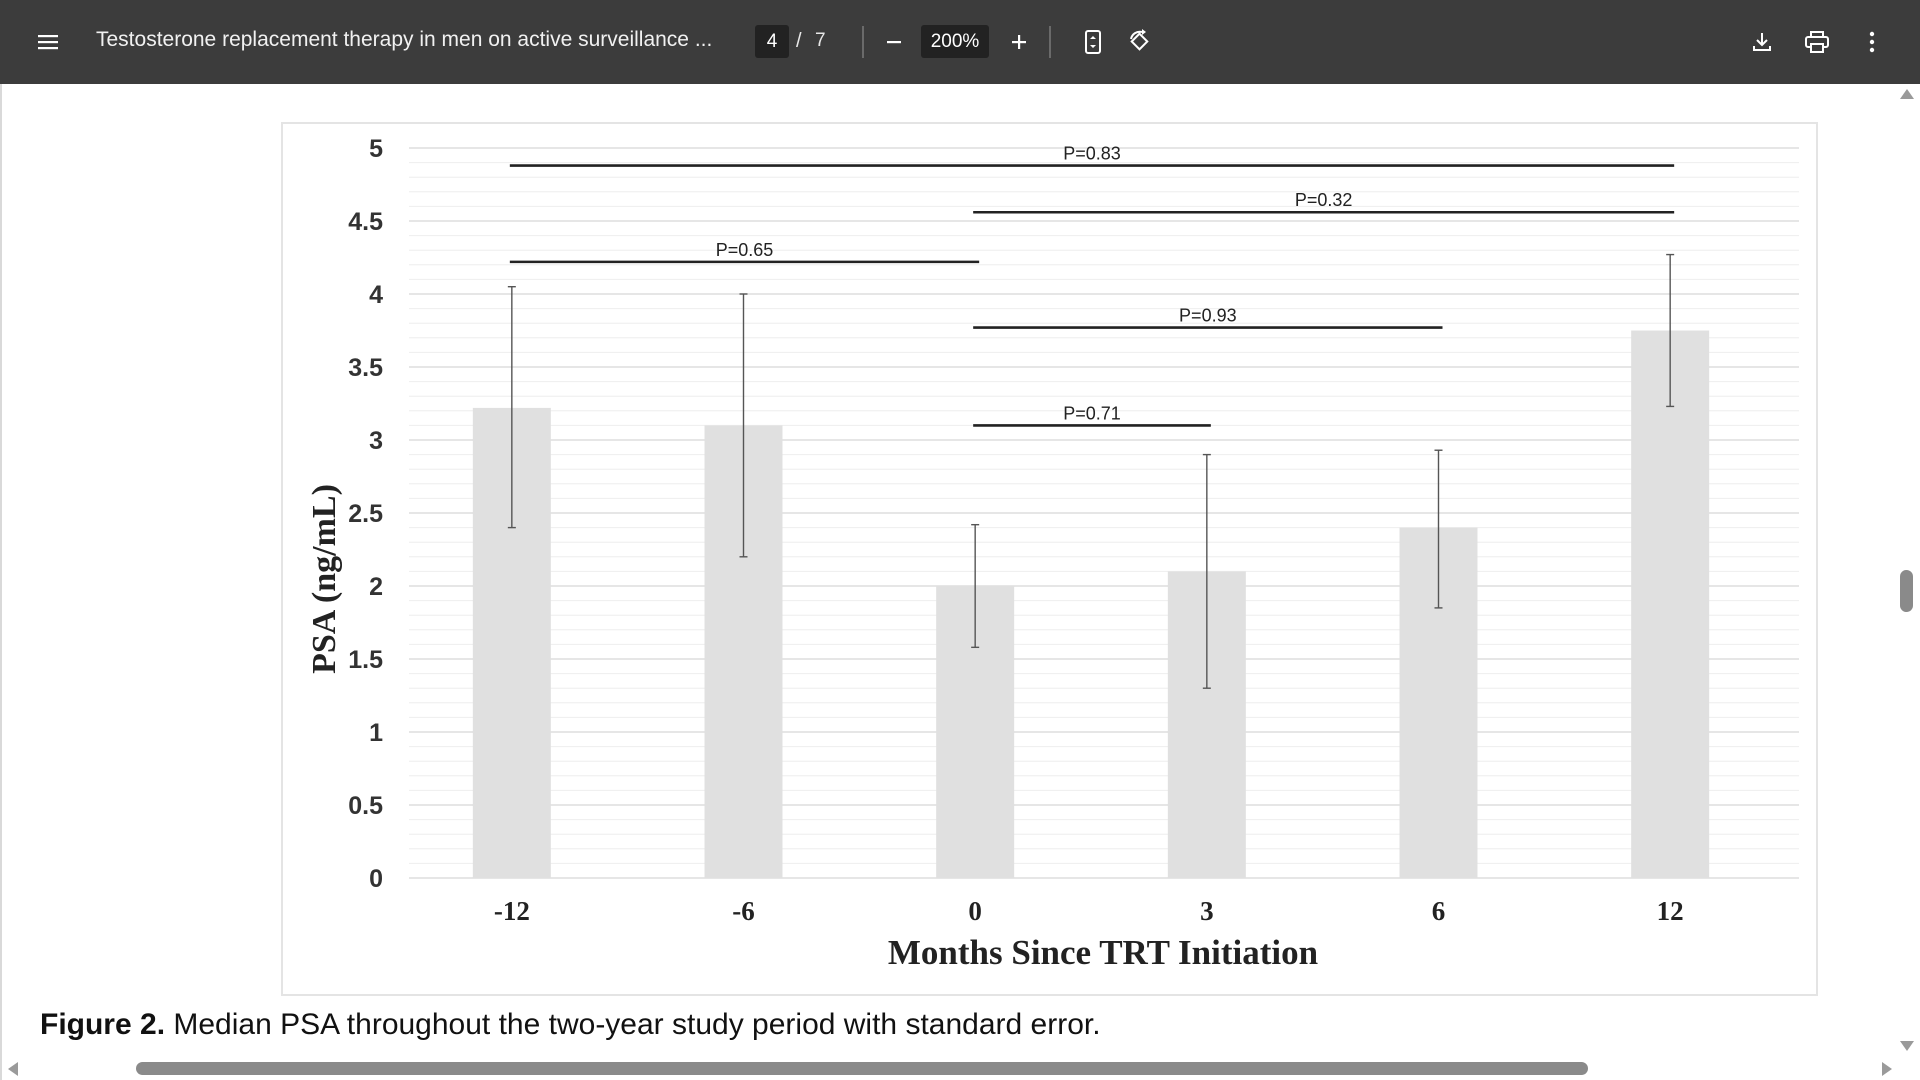 Image resolution: width=1920 pixels, height=1080 pixels. I want to click on y-tick-label: 3, so click(376, 441).